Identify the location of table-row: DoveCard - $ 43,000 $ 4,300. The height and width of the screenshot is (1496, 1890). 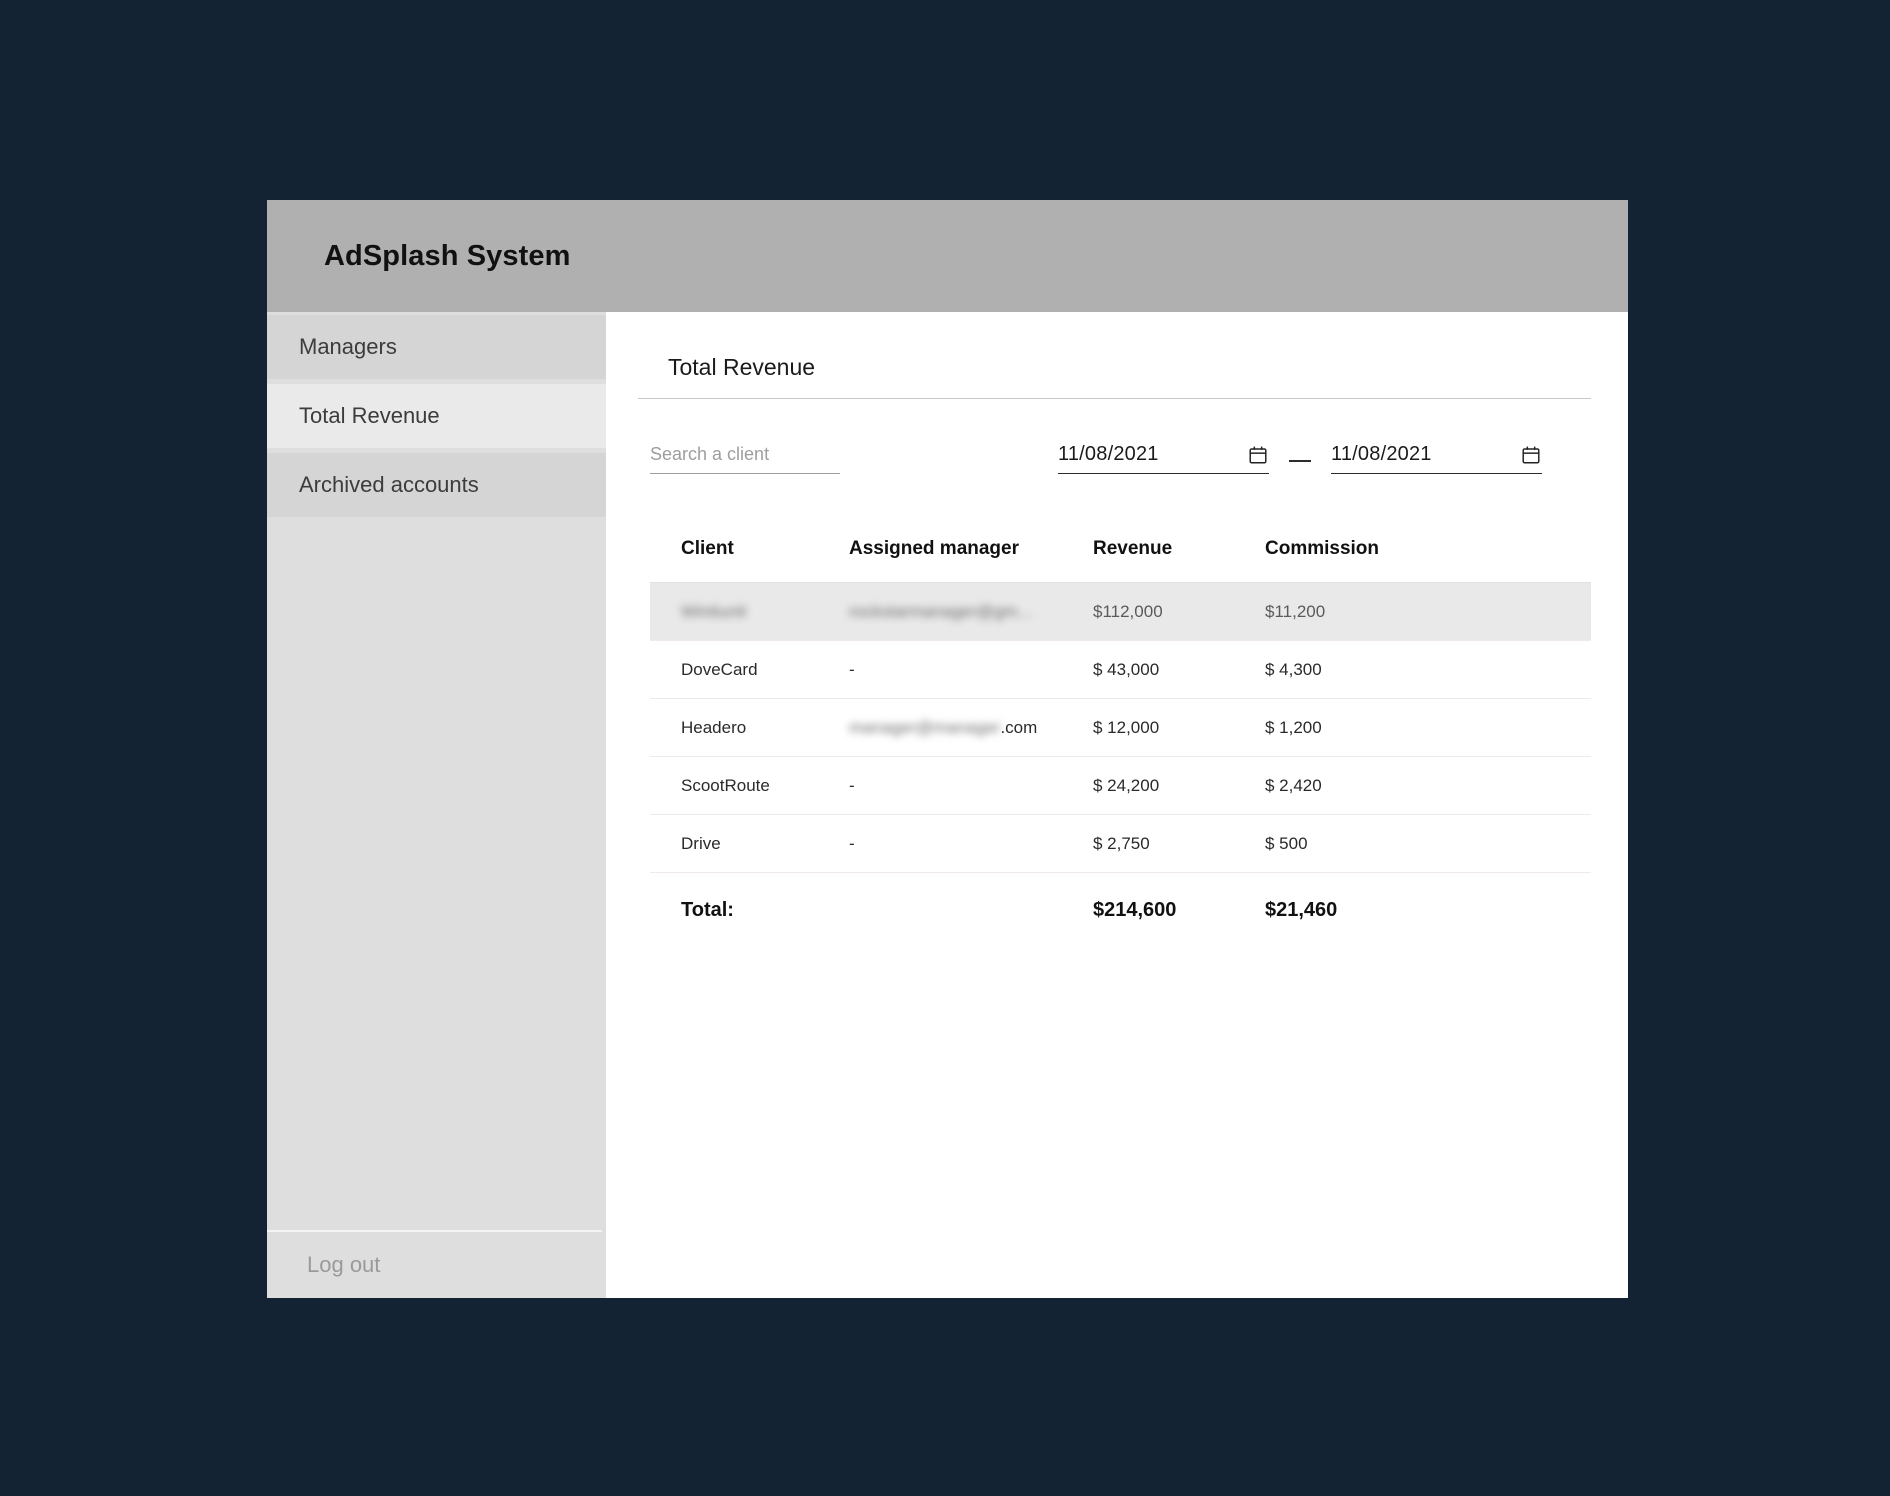
(1120, 669).